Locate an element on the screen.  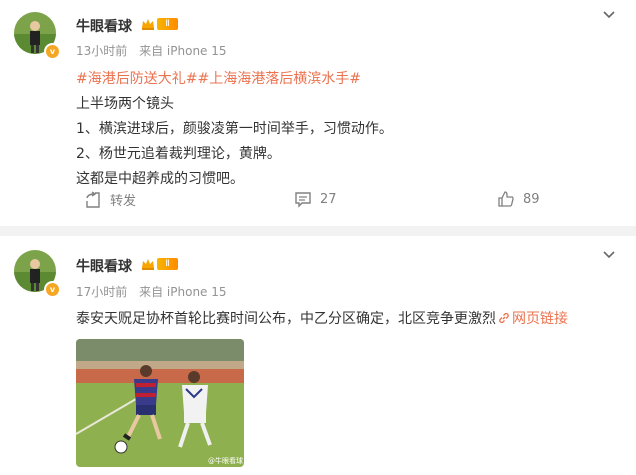
post-time: 13小时前 is located at coordinates (101, 51).